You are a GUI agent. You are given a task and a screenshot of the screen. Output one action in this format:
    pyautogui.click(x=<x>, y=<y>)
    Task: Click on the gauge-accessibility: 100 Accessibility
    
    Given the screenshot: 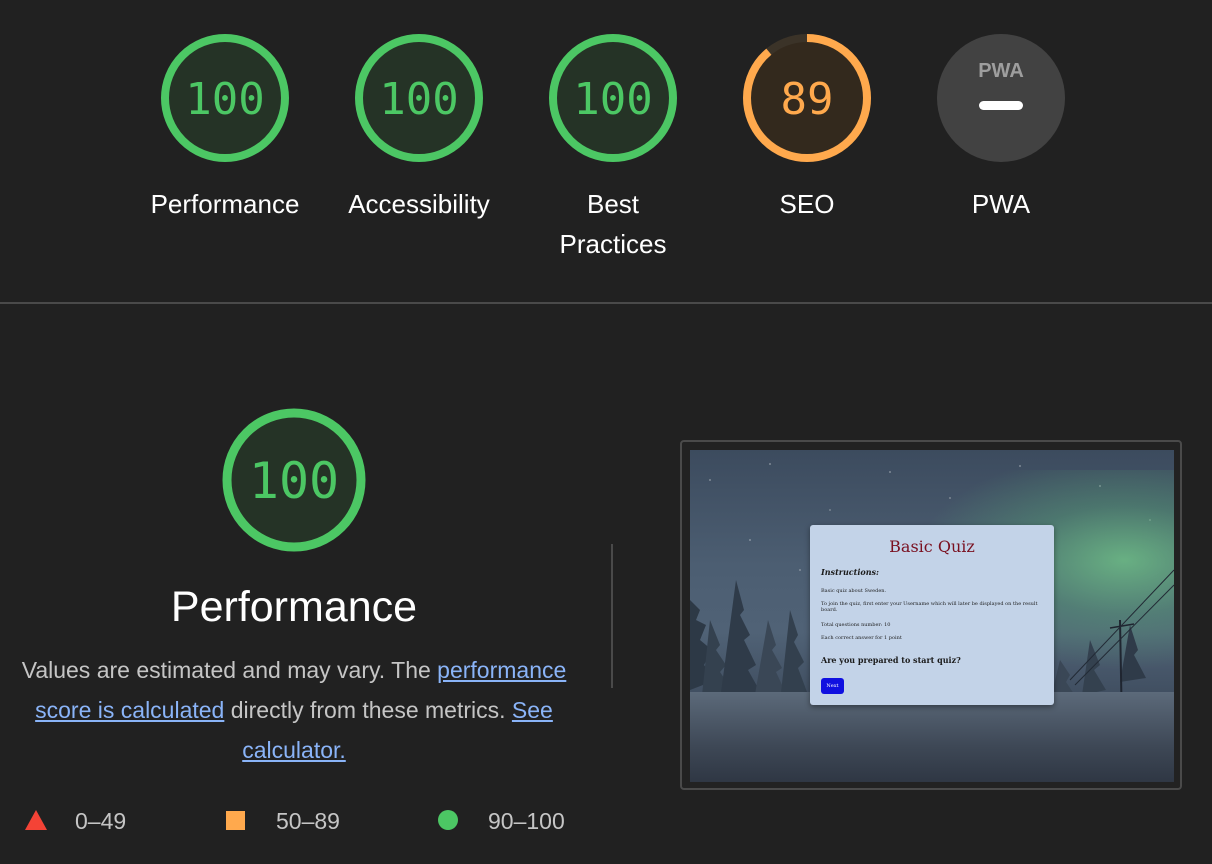 What is the action you would take?
    pyautogui.click(x=419, y=128)
    